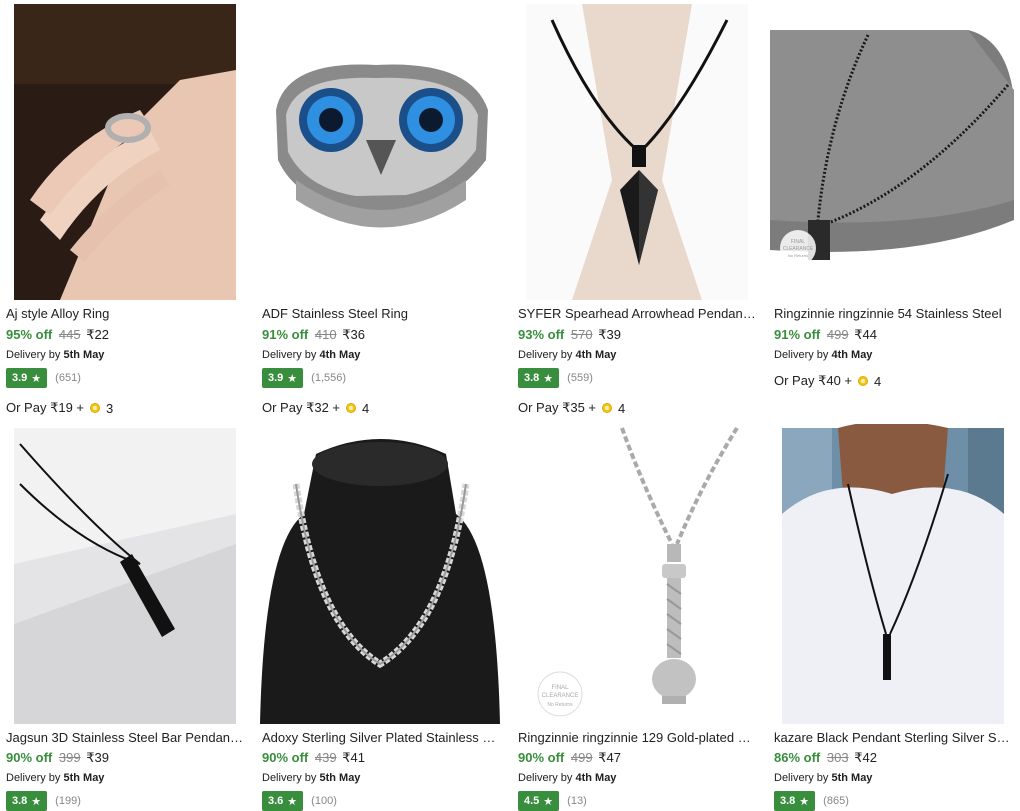  Describe the element at coordinates (381, 313) in the screenshot. I see `product-title: ADF Stainless Steel Ring` at that location.